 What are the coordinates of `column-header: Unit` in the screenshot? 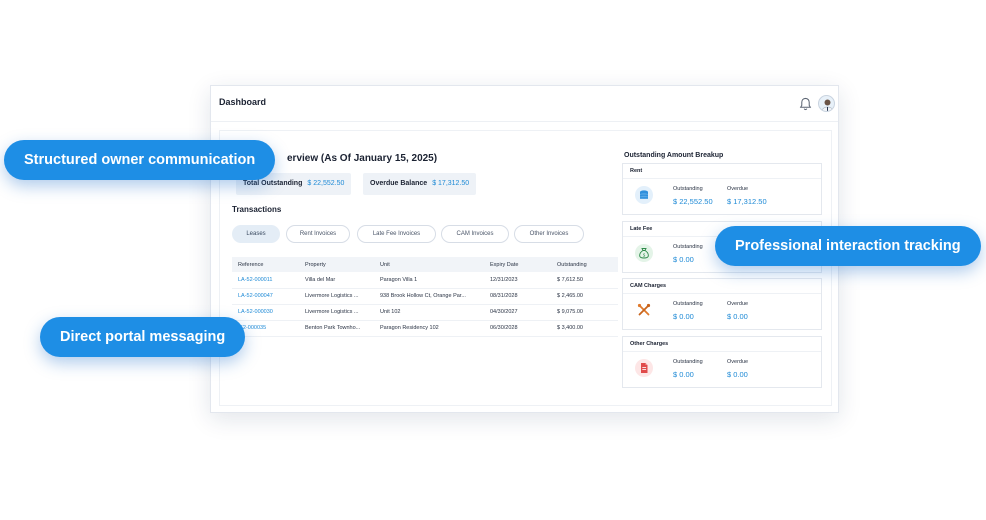 It's located at (429, 264).